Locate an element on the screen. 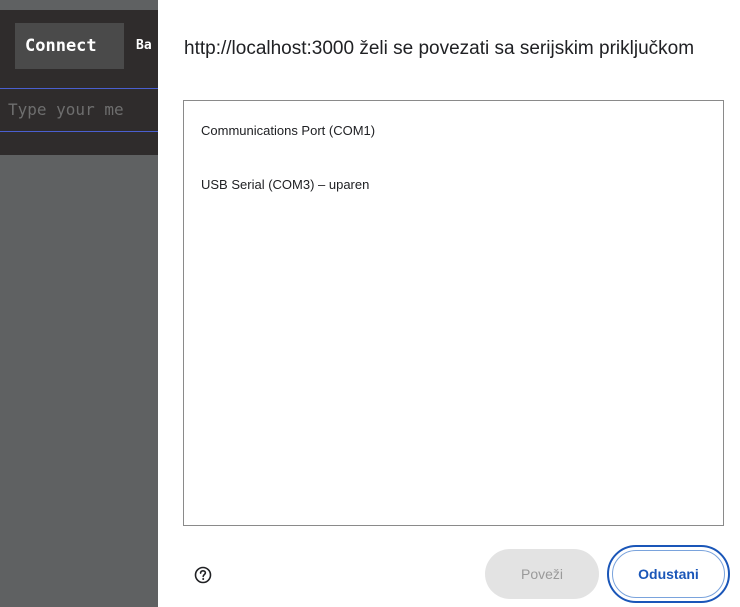 Image resolution: width=740 pixels, height=607 pixels. port-item-com1: Communications Port (COM1) is located at coordinates (288, 130).